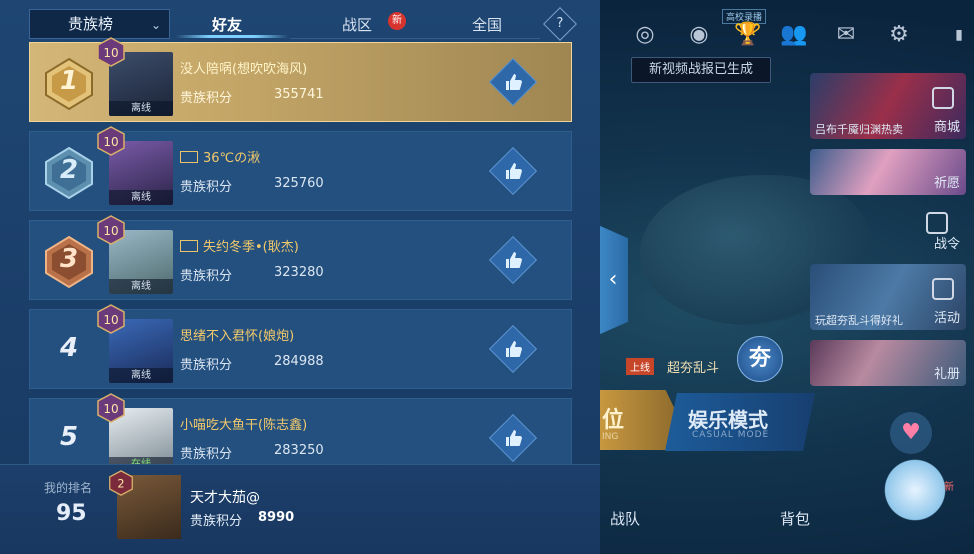 The height and width of the screenshot is (554, 974). I want to click on chevron-down-icon: ⌄, so click(155, 25).